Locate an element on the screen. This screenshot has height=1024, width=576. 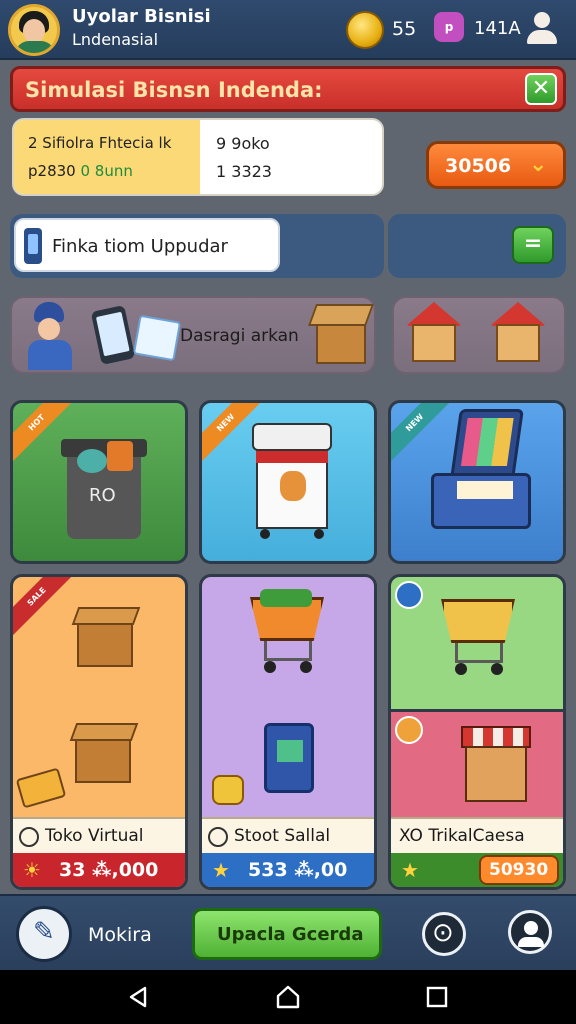
search-input: Finka tiom Uppudar is located at coordinates (147, 245).